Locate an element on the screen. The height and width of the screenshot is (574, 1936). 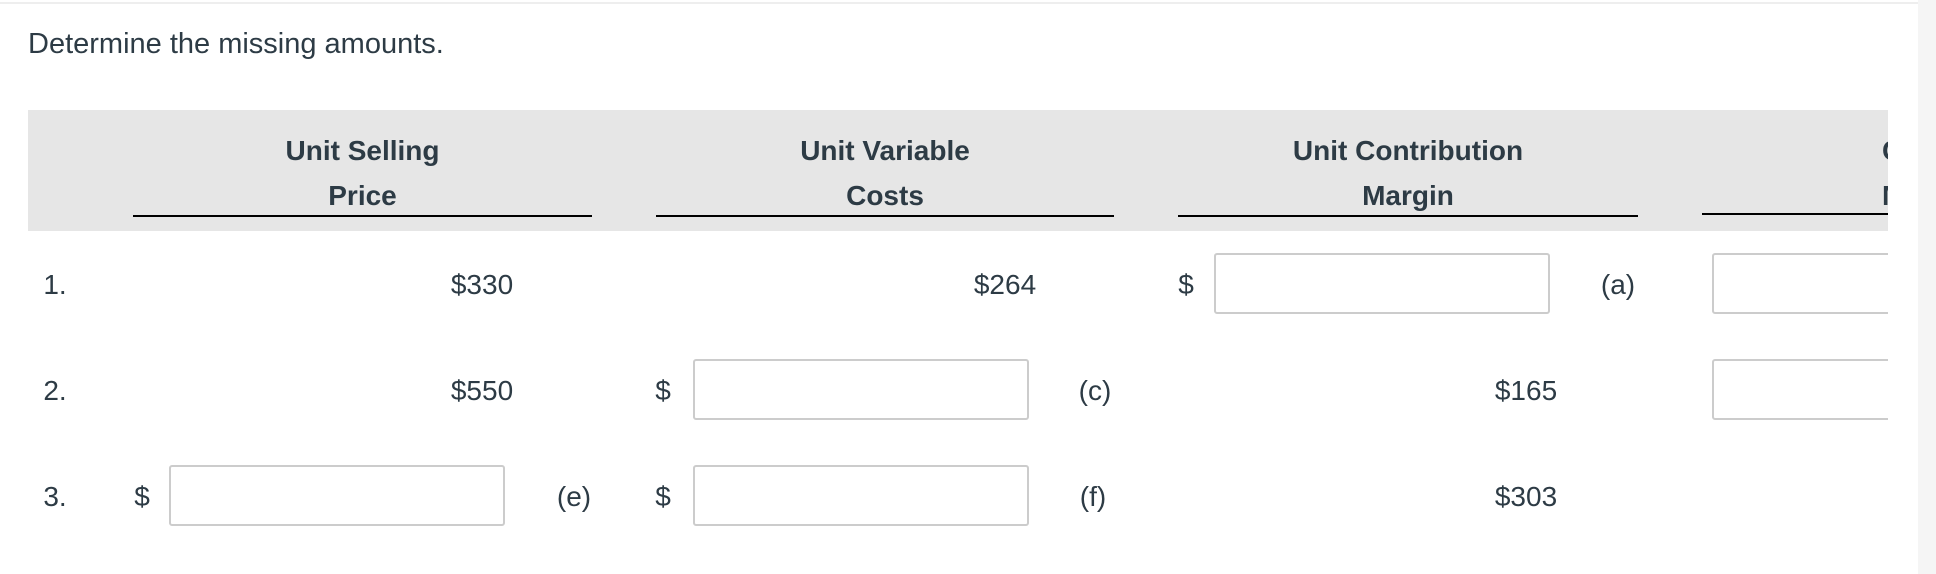
header-line: Unit Selling is located at coordinates (362, 150).